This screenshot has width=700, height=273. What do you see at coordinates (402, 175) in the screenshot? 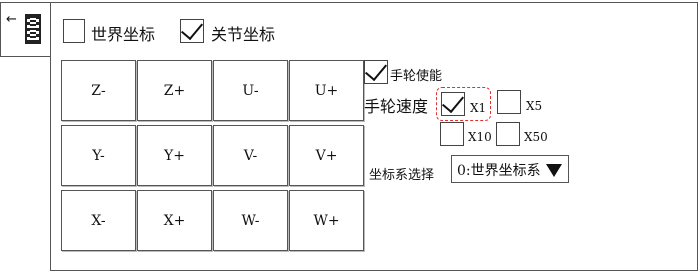
I see `coord-system-label: 坐标系选择` at bounding box center [402, 175].